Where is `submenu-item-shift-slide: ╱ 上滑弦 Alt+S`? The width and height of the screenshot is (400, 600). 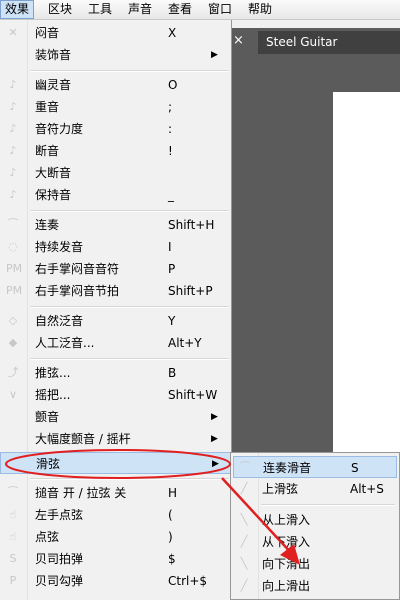 submenu-item-shift-slide: ╱ 上滑弦 Alt+S is located at coordinates (315, 489).